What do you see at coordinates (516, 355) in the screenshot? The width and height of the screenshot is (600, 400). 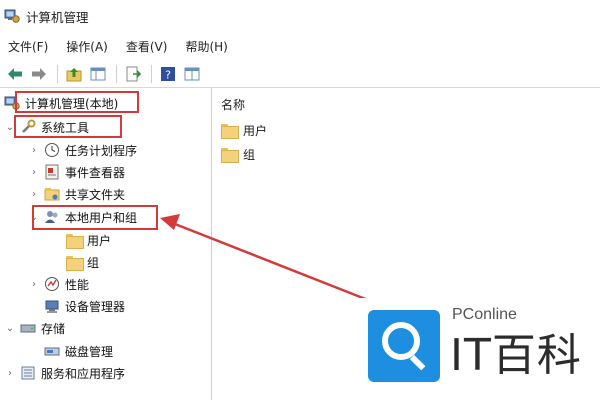 I see `watermark-title: IT百科` at bounding box center [516, 355].